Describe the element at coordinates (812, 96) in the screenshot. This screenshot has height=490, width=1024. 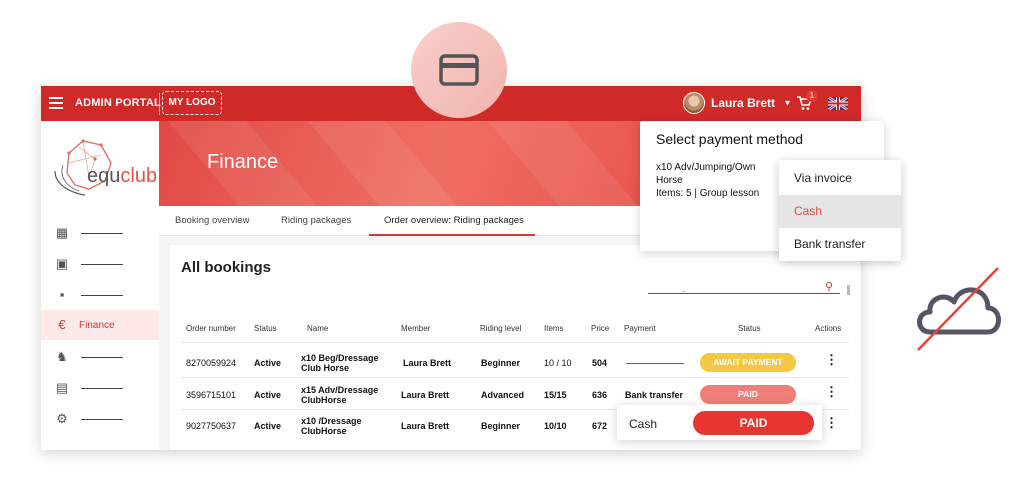
I see `cart-badge: 1` at that location.